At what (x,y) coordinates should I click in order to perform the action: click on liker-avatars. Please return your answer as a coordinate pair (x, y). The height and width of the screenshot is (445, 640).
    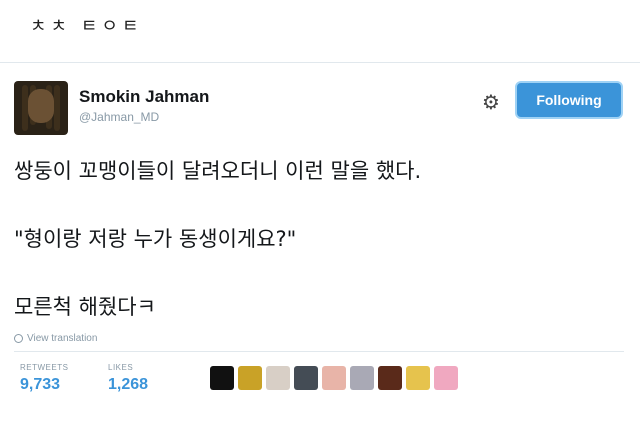
    Looking at the image, I should click on (334, 378).